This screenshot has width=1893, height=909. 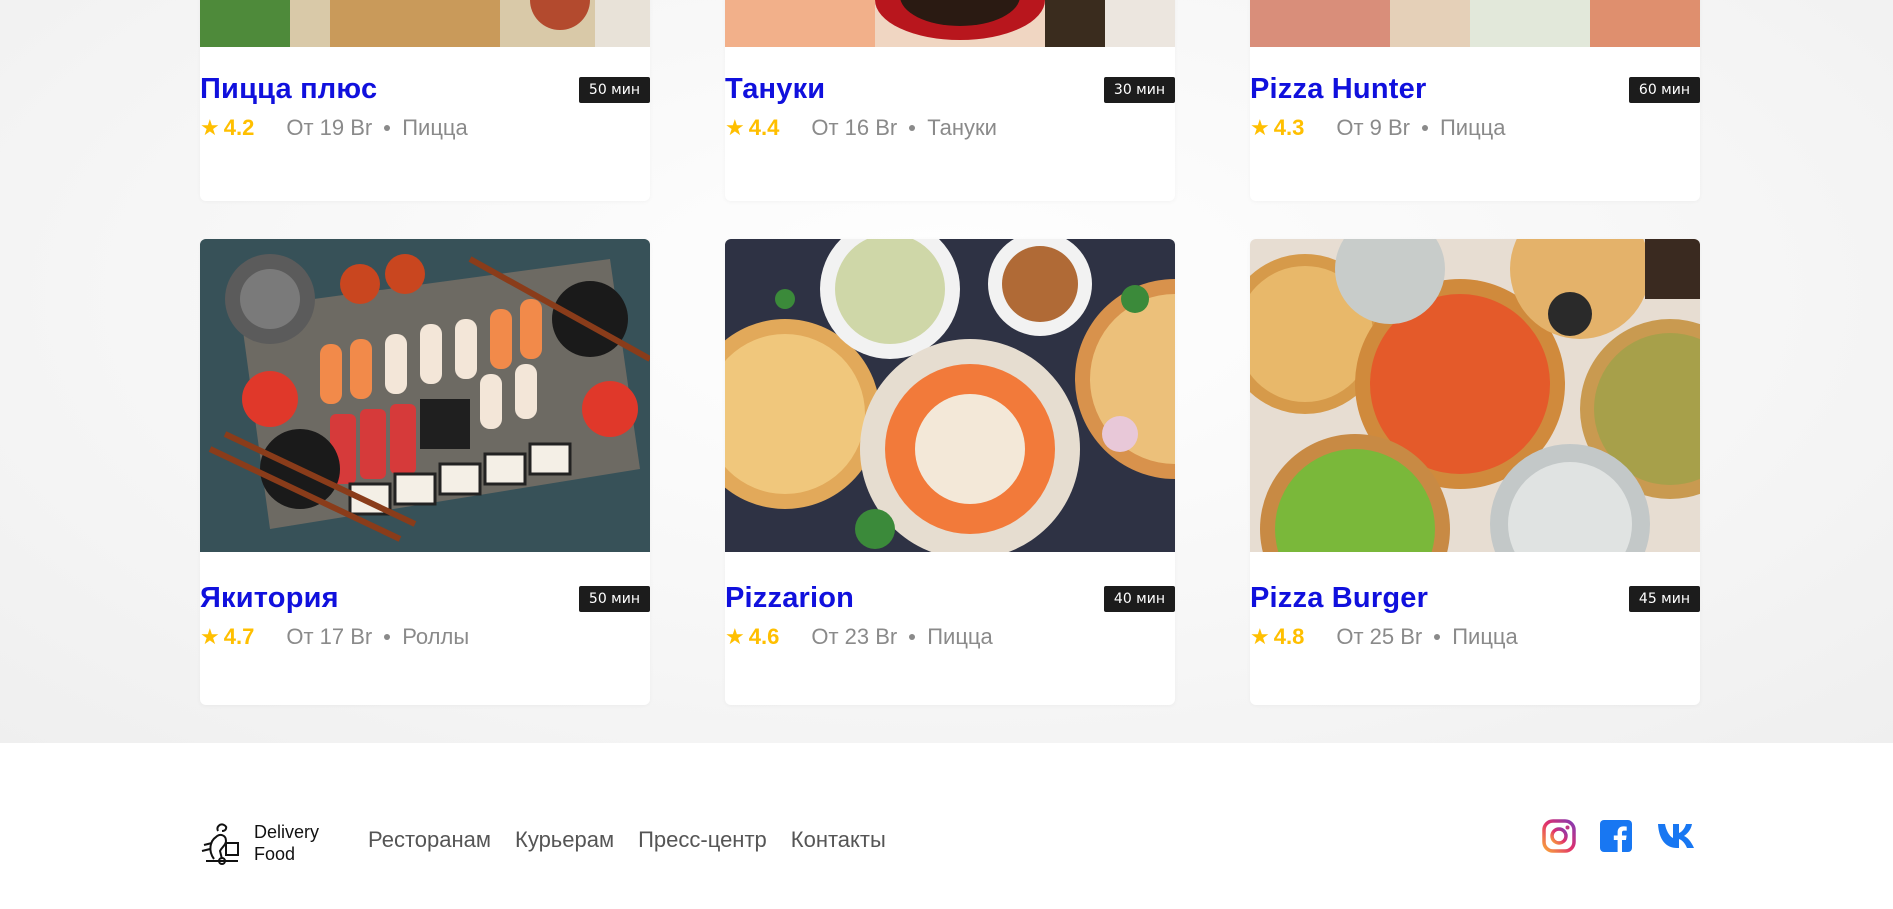 I want to click on rating-value: 4.7, so click(x=239, y=636).